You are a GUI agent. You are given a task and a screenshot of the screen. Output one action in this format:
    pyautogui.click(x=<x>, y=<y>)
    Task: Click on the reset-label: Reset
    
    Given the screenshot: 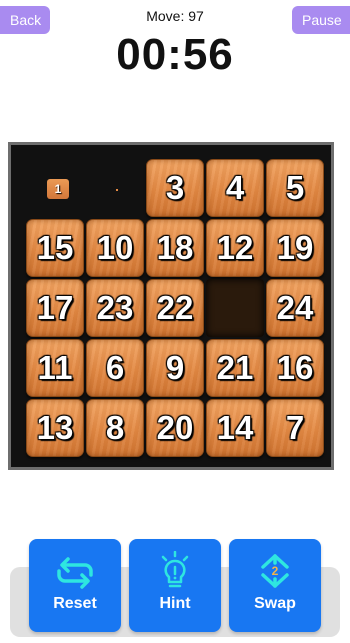 What is the action you would take?
    pyautogui.click(x=75, y=603)
    